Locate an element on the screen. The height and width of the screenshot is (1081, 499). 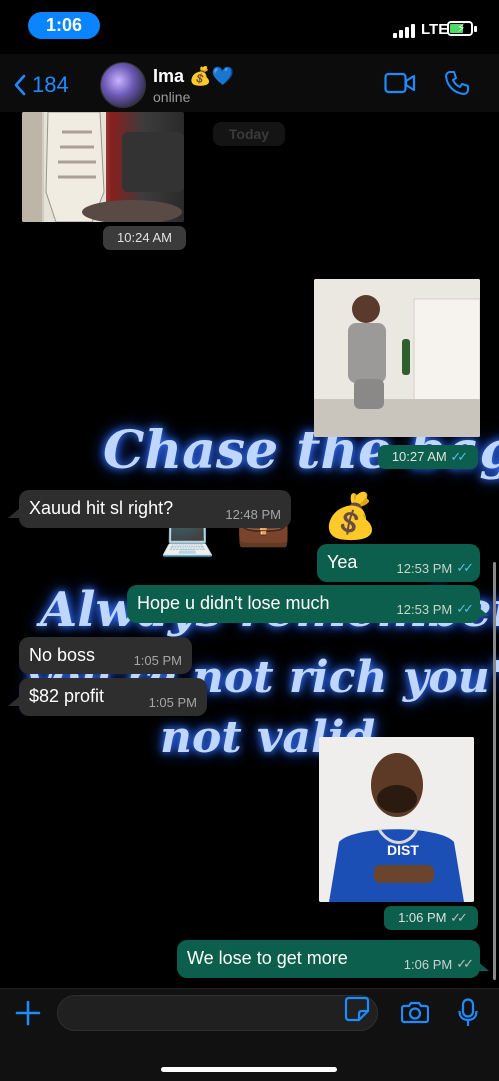
message-input-field is located at coordinates (217, 1013).